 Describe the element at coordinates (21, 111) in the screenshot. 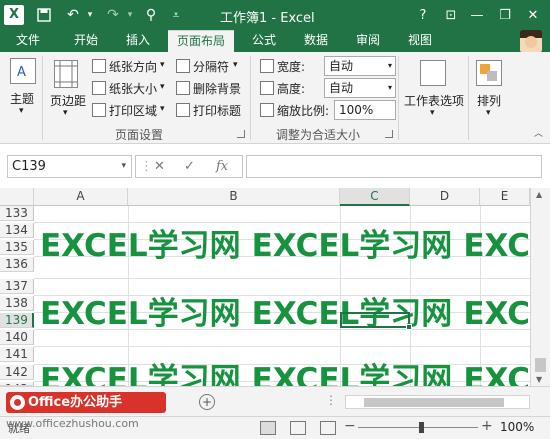

I see `theme-dropdown-icon: ▾` at that location.